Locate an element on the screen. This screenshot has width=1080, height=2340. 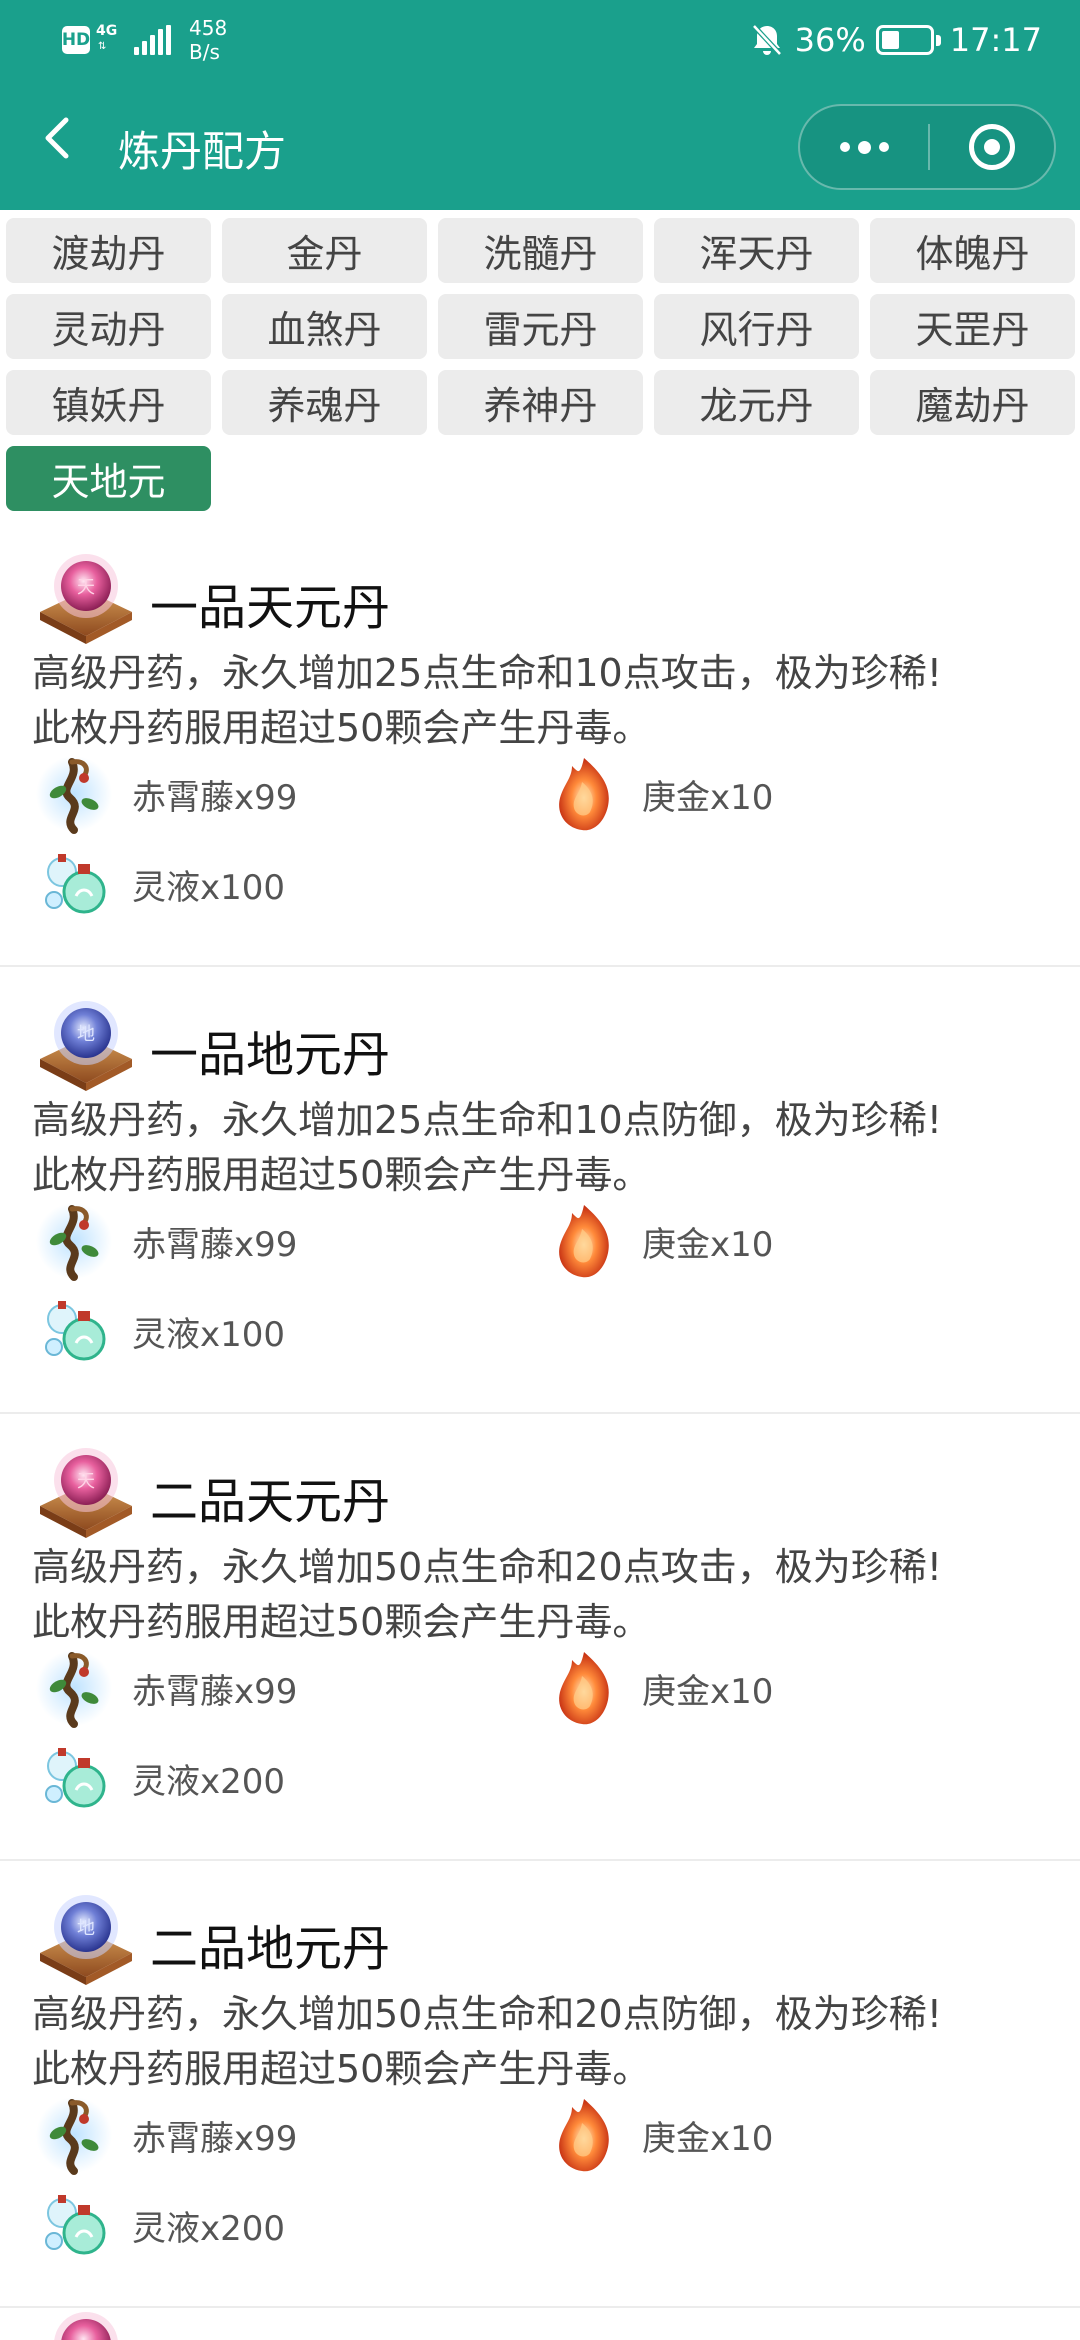
net-speed-value: 458 is located at coordinates (208, 28).